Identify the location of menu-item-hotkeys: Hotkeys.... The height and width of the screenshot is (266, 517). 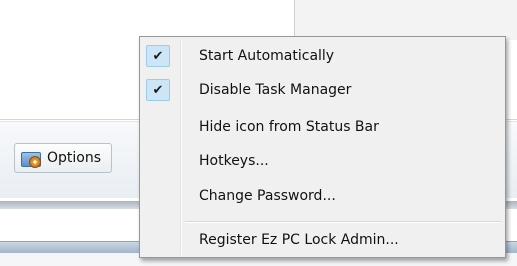
(322, 161).